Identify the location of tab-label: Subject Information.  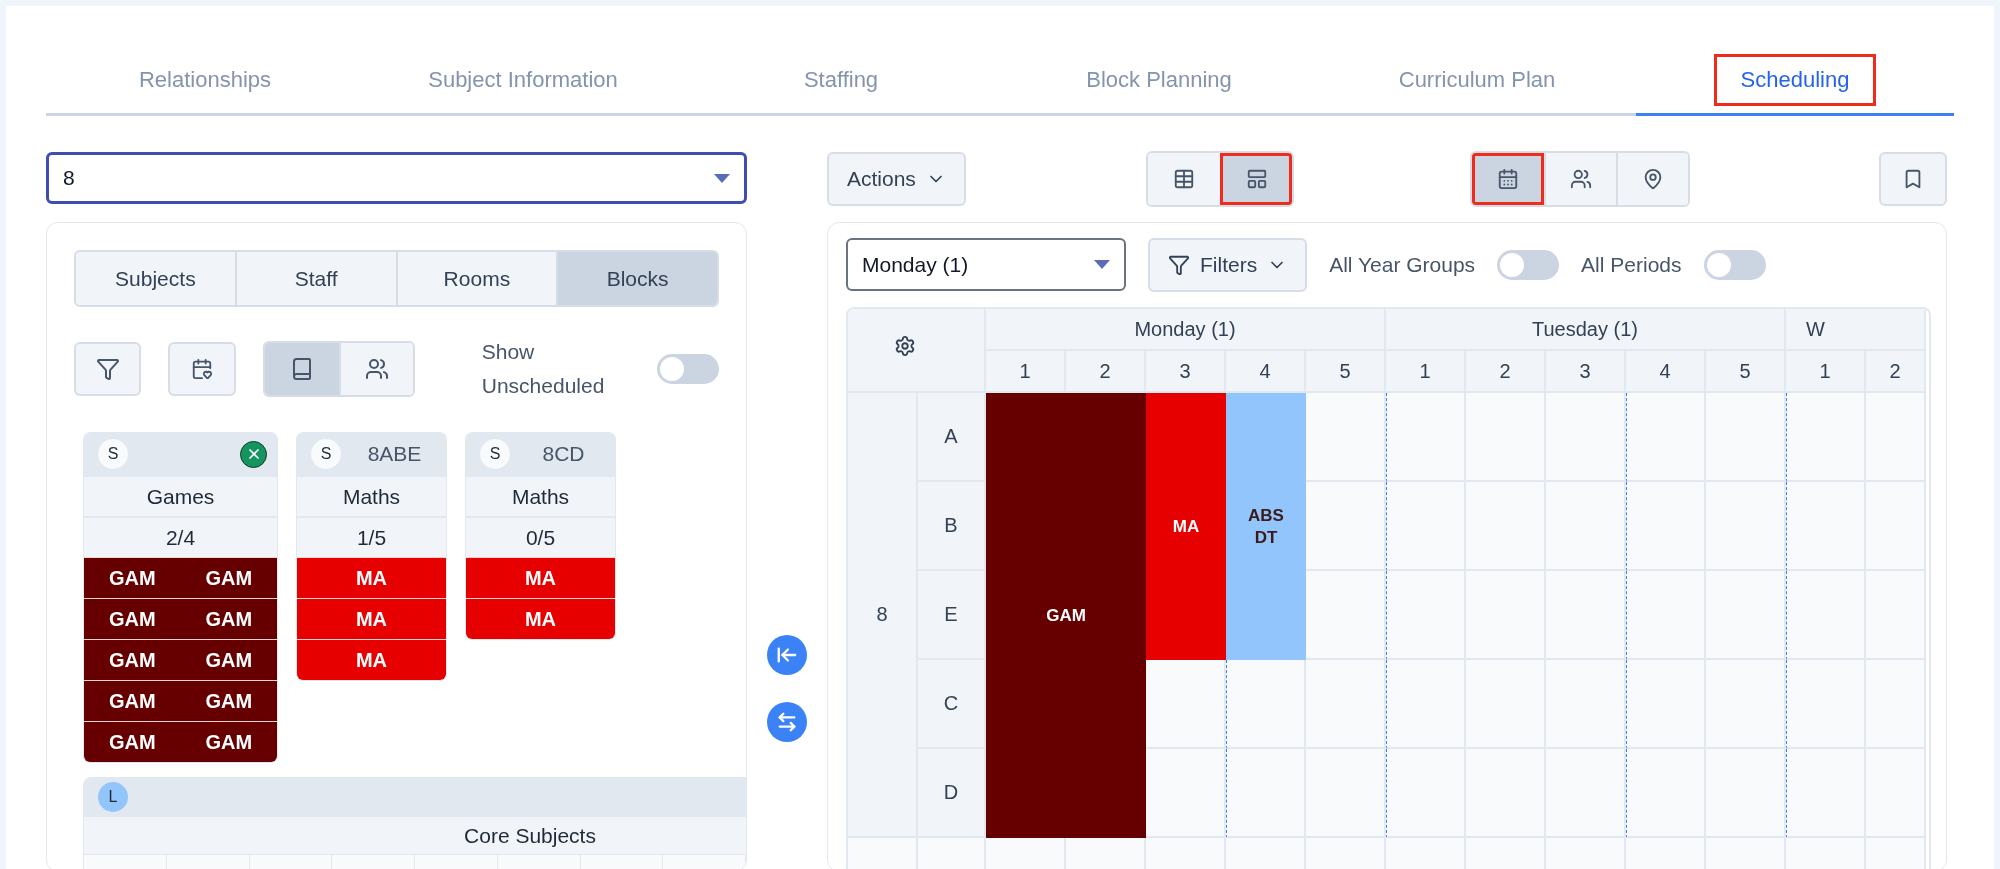
(523, 79).